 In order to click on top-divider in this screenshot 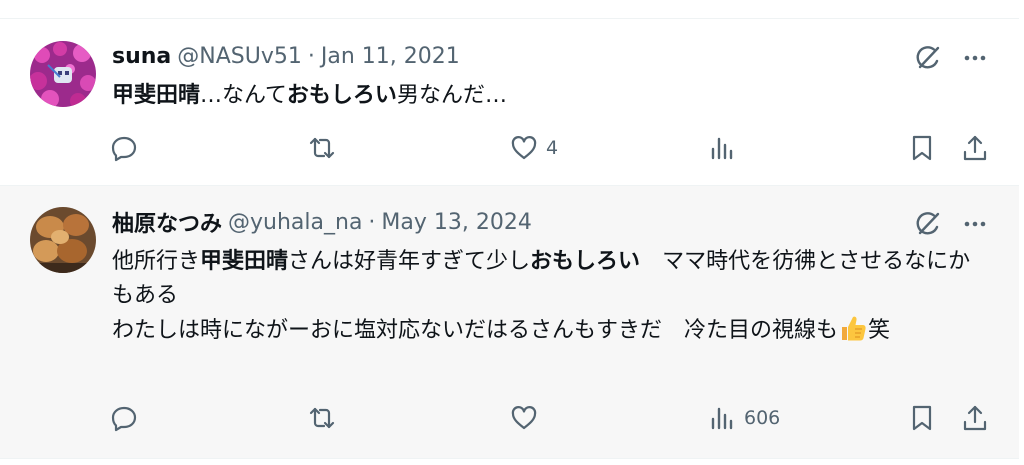, I will do `click(509, 18)`.